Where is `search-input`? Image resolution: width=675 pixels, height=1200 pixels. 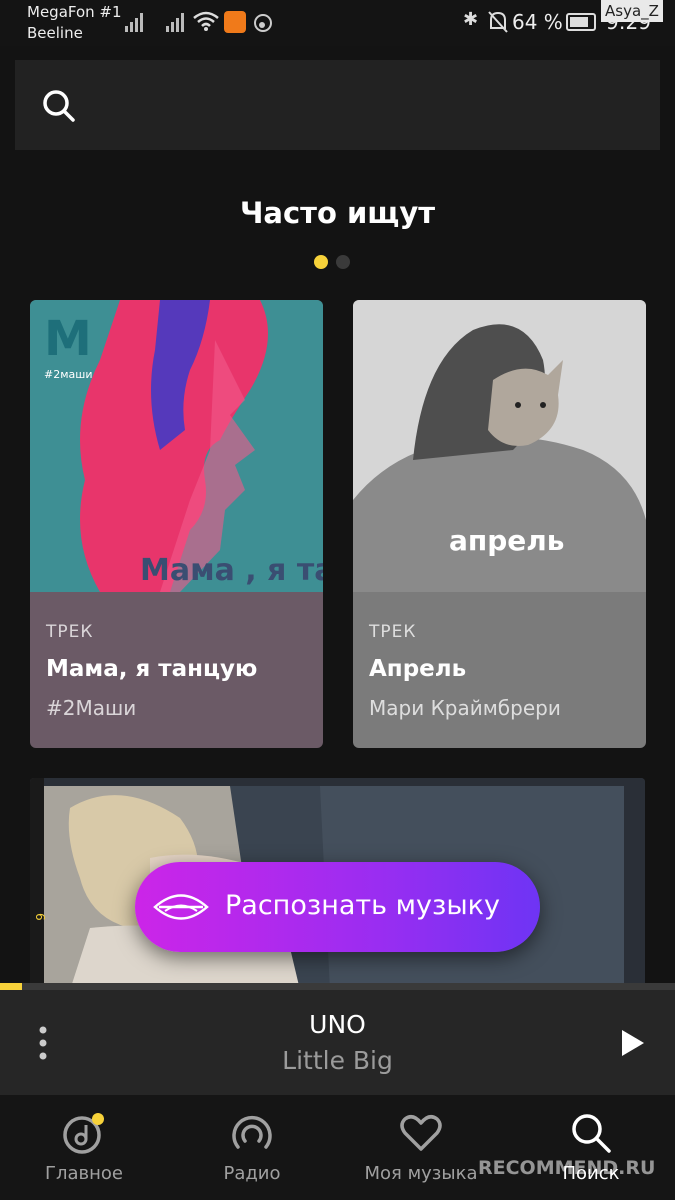 search-input is located at coordinates (337, 105).